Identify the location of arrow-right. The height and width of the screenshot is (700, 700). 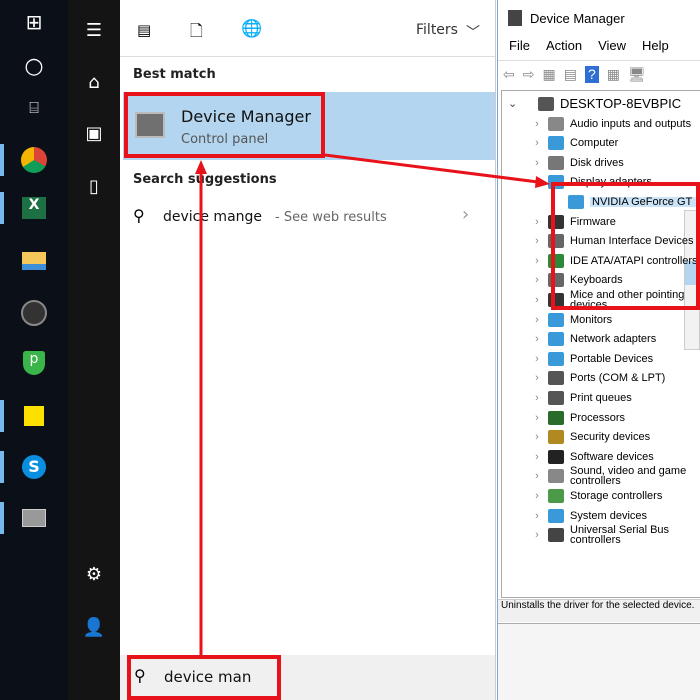
(431, 168).